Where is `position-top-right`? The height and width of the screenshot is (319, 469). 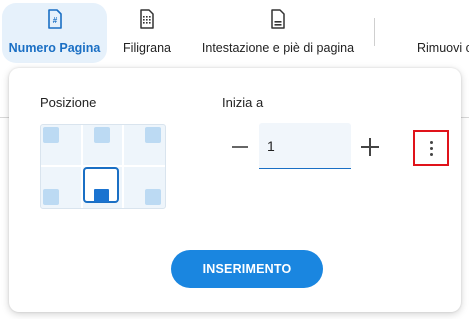
position-top-right is located at coordinates (153, 135).